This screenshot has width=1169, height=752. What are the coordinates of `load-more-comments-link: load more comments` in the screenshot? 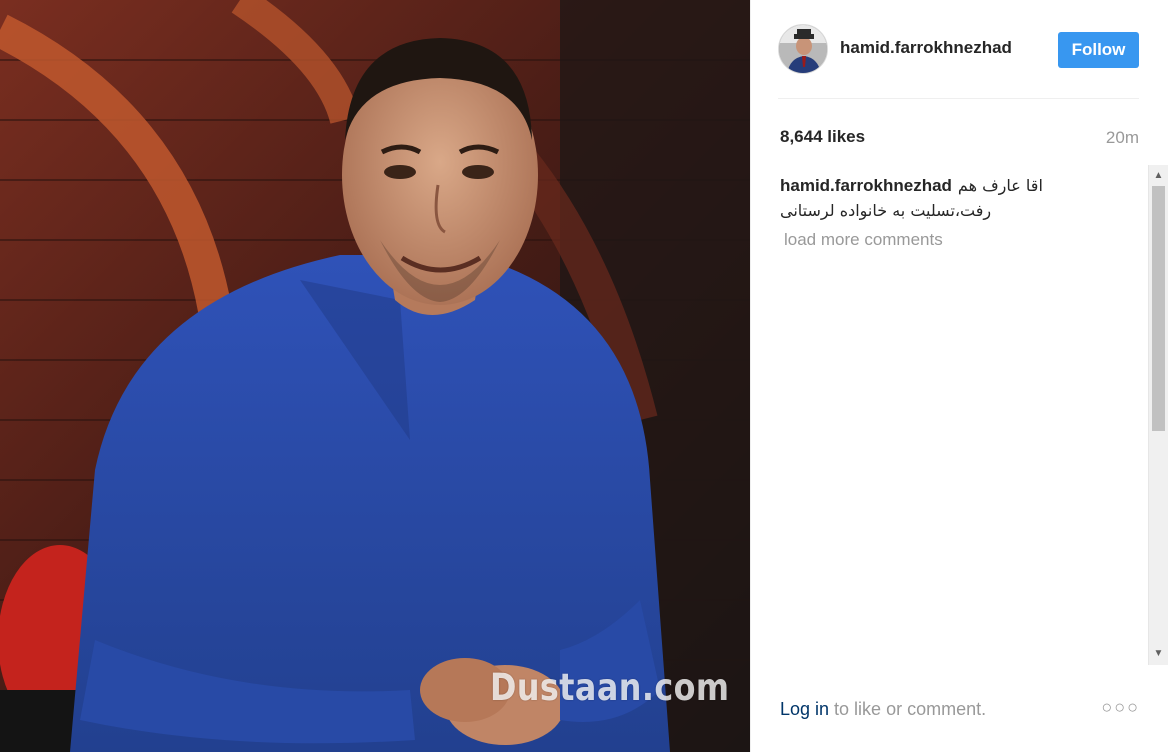 It's located at (863, 240).